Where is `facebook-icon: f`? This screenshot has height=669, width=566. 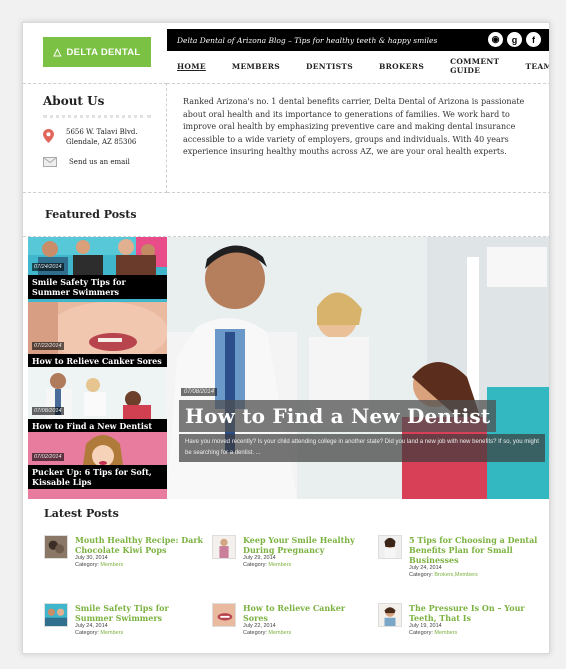
facebook-icon: f is located at coordinates (533, 39).